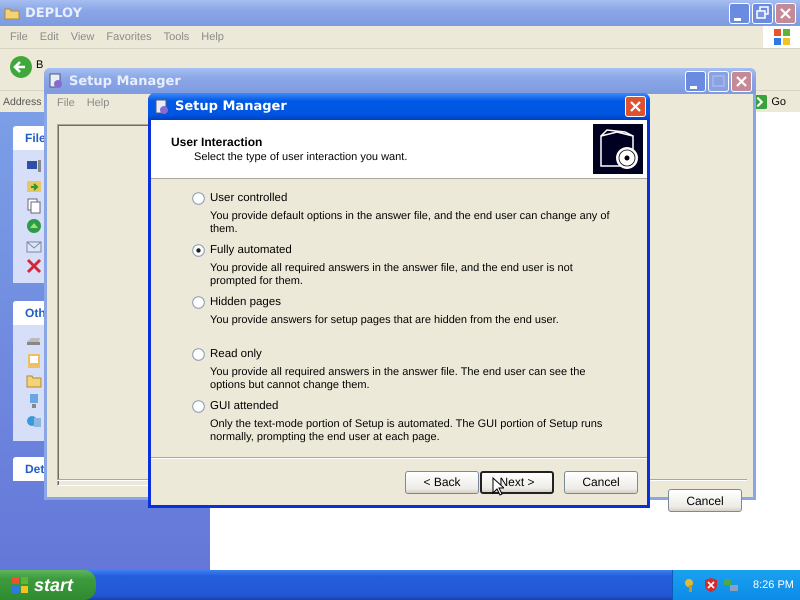 The width and height of the screenshot is (800, 600). I want to click on option-label: Hidden pages, so click(245, 302).